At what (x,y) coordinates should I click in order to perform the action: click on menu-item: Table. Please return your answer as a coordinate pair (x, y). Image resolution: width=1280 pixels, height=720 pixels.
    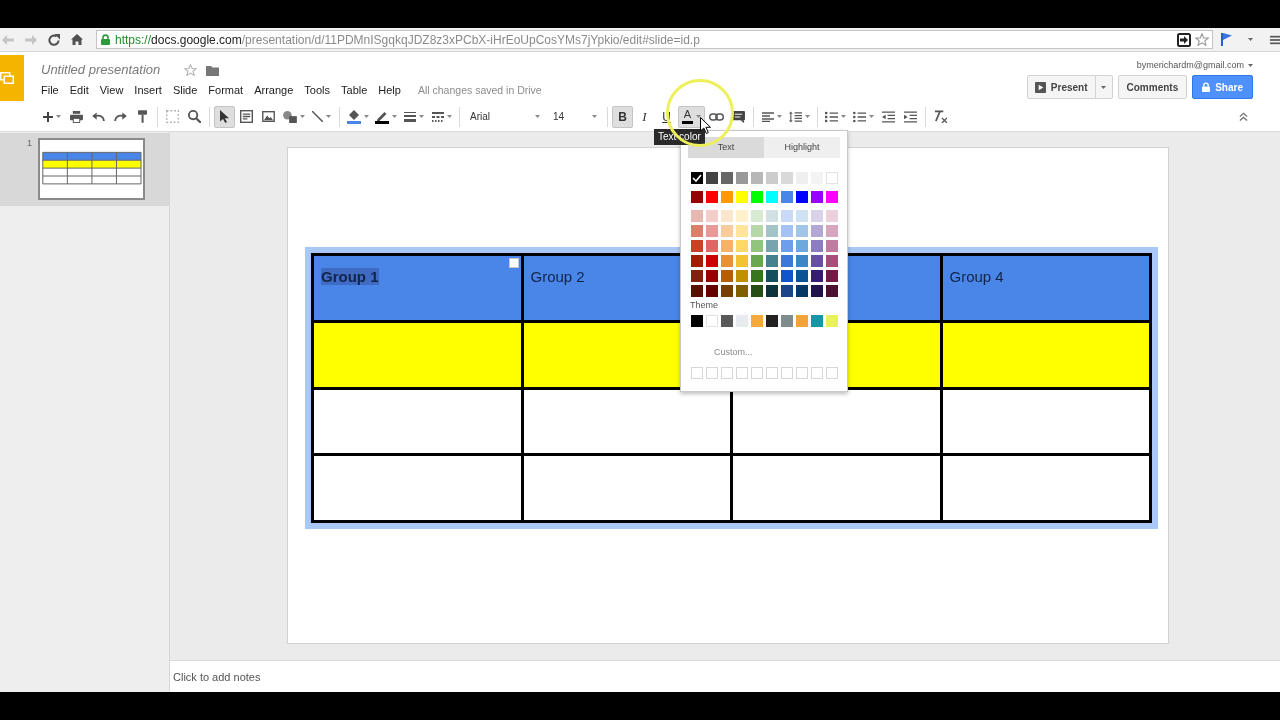
    Looking at the image, I should click on (354, 90).